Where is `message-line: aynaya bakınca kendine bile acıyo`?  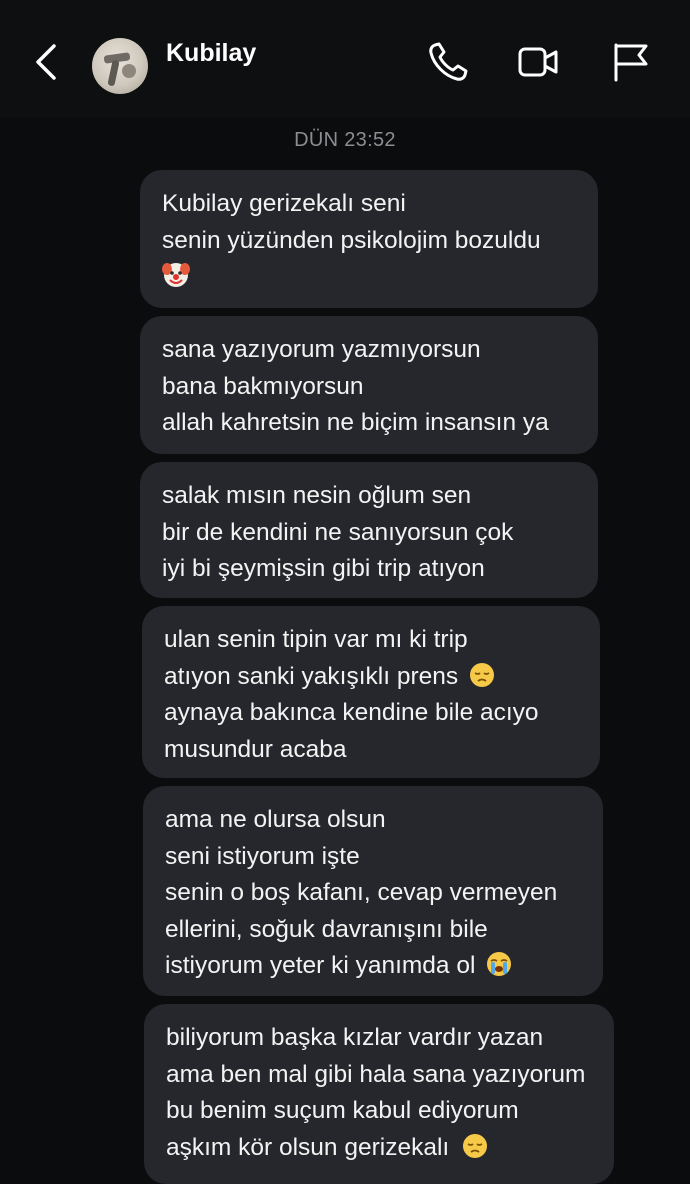
message-line: aynaya bakınca kendine bile acıyo is located at coordinates (351, 712).